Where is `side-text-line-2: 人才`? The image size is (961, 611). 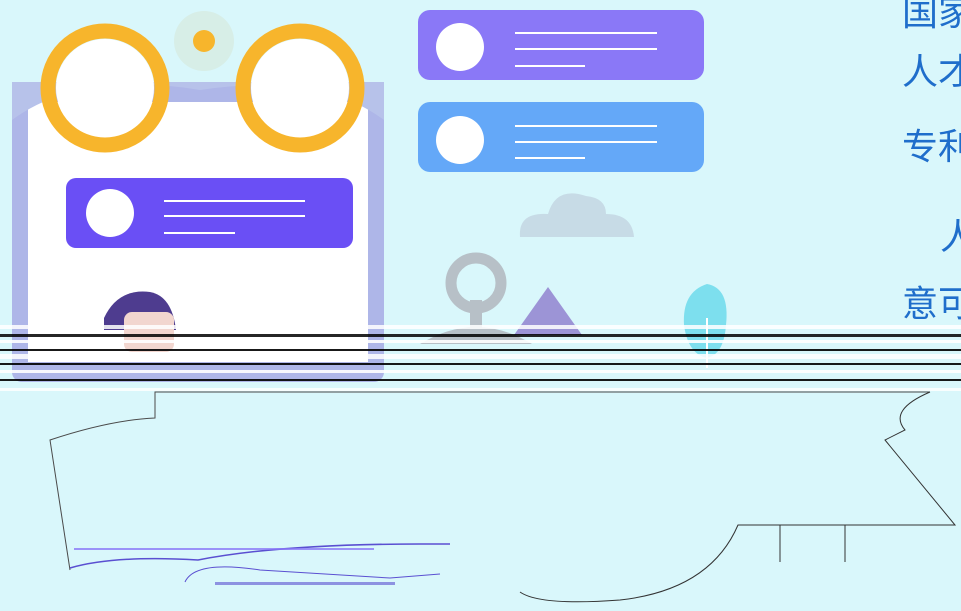 side-text-line-2: 人才 is located at coordinates (931, 72).